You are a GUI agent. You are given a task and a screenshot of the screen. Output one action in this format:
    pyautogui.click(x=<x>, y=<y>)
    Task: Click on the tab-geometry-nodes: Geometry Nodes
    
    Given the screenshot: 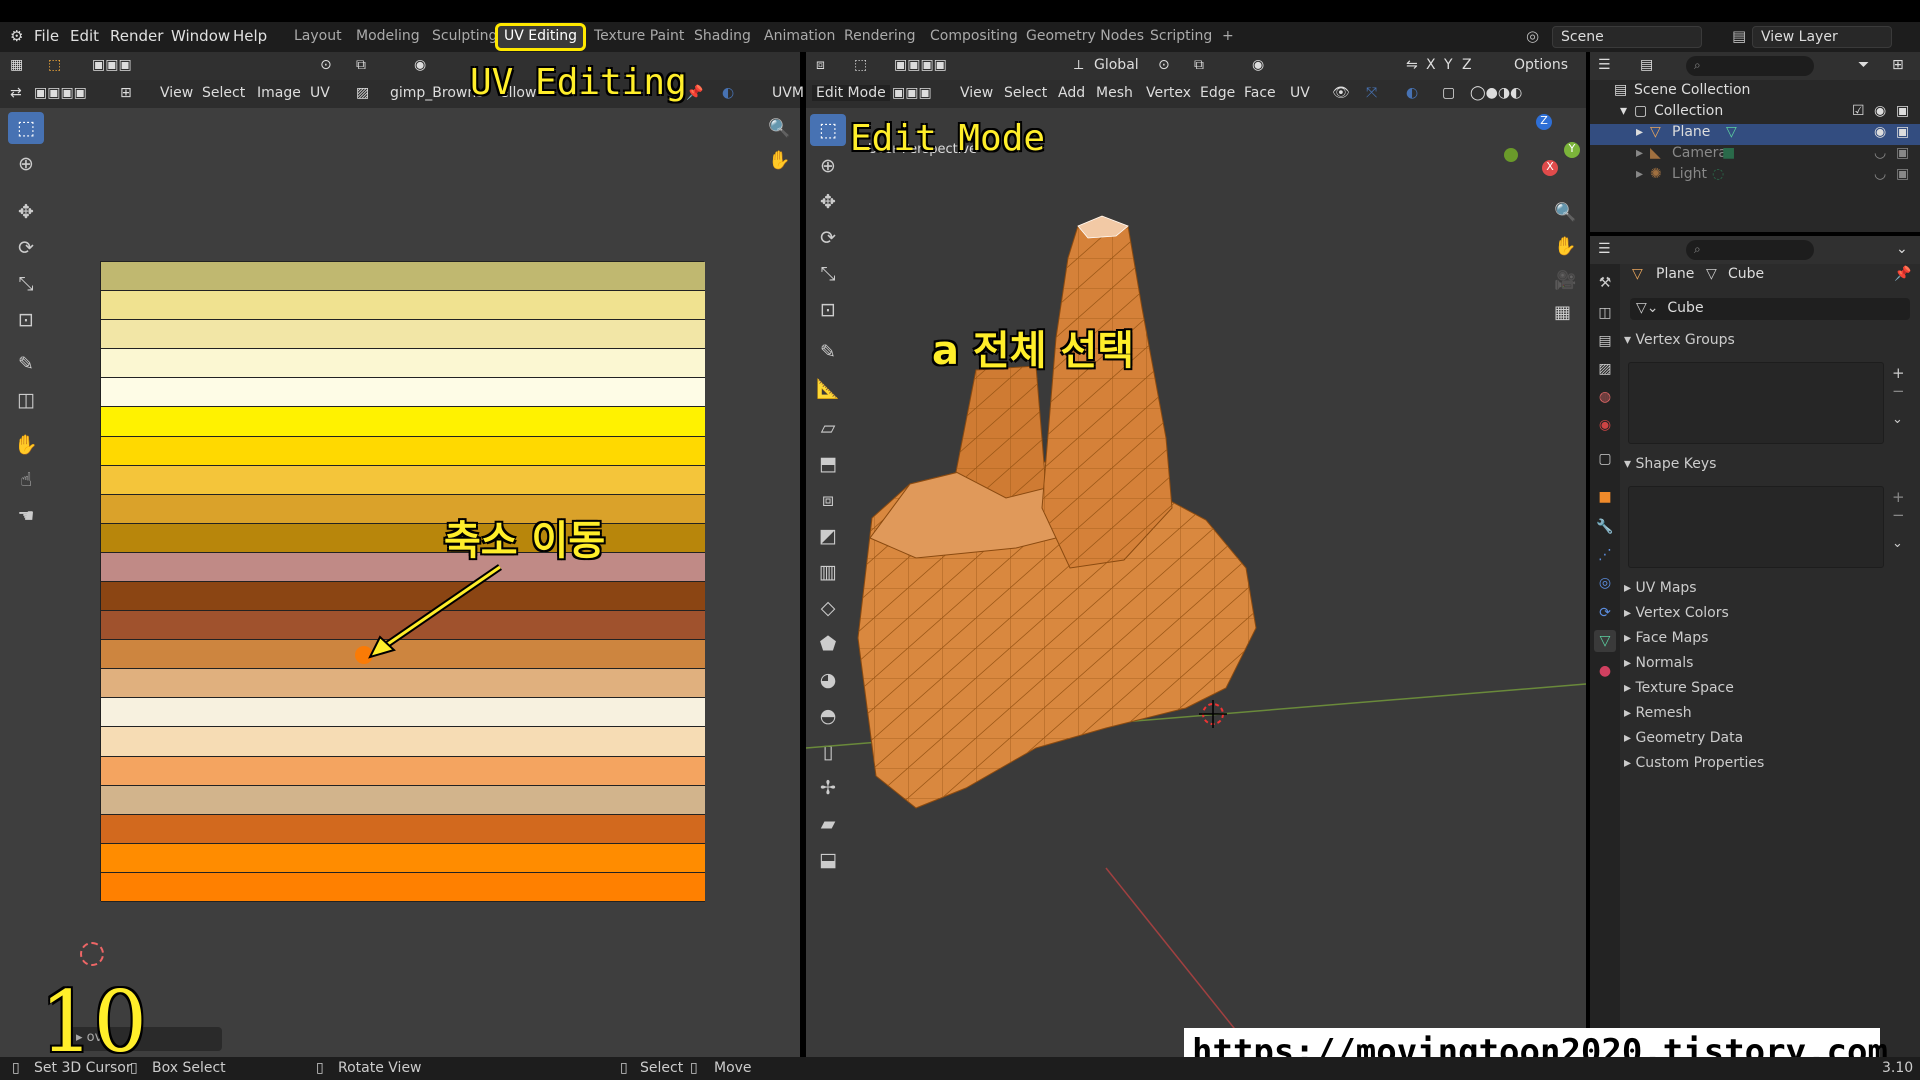 What is the action you would take?
    pyautogui.click(x=1085, y=37)
    